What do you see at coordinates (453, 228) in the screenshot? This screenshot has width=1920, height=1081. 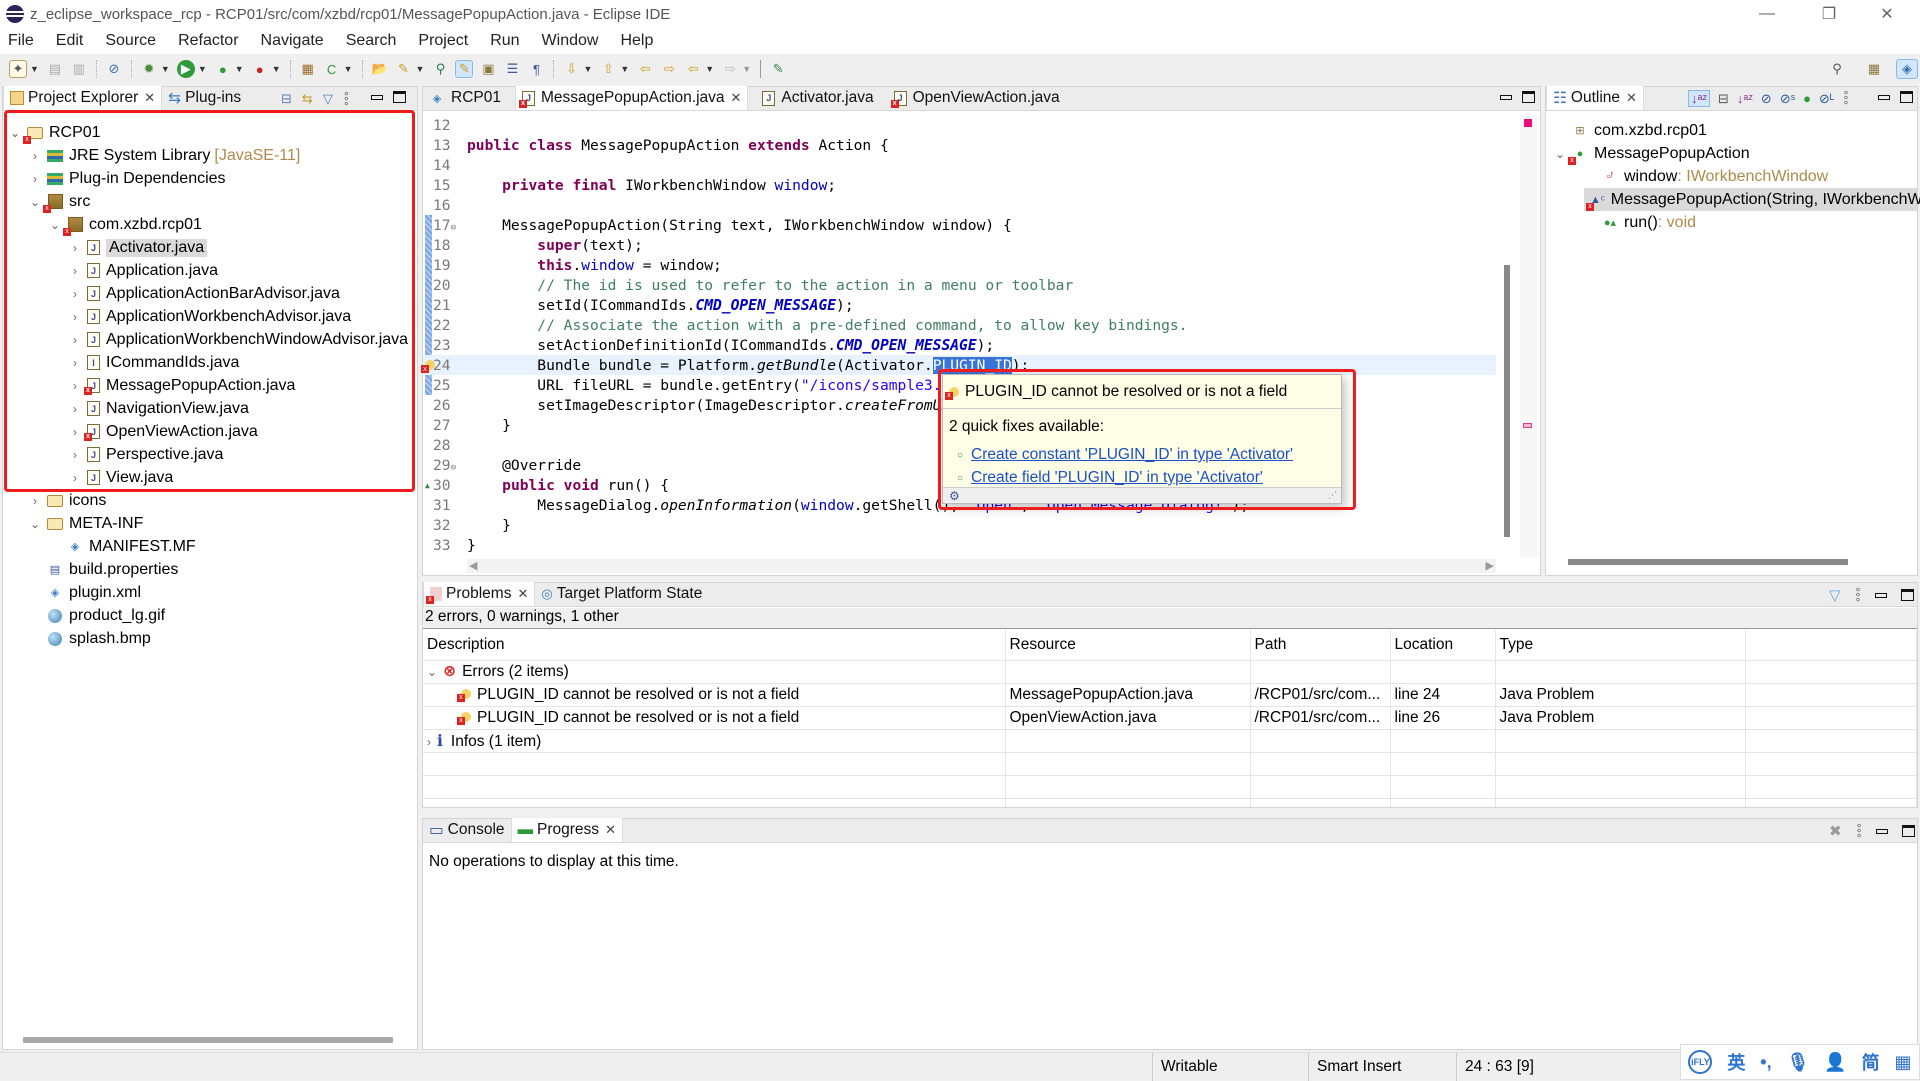 I see `fold-icon: ⊖` at bounding box center [453, 228].